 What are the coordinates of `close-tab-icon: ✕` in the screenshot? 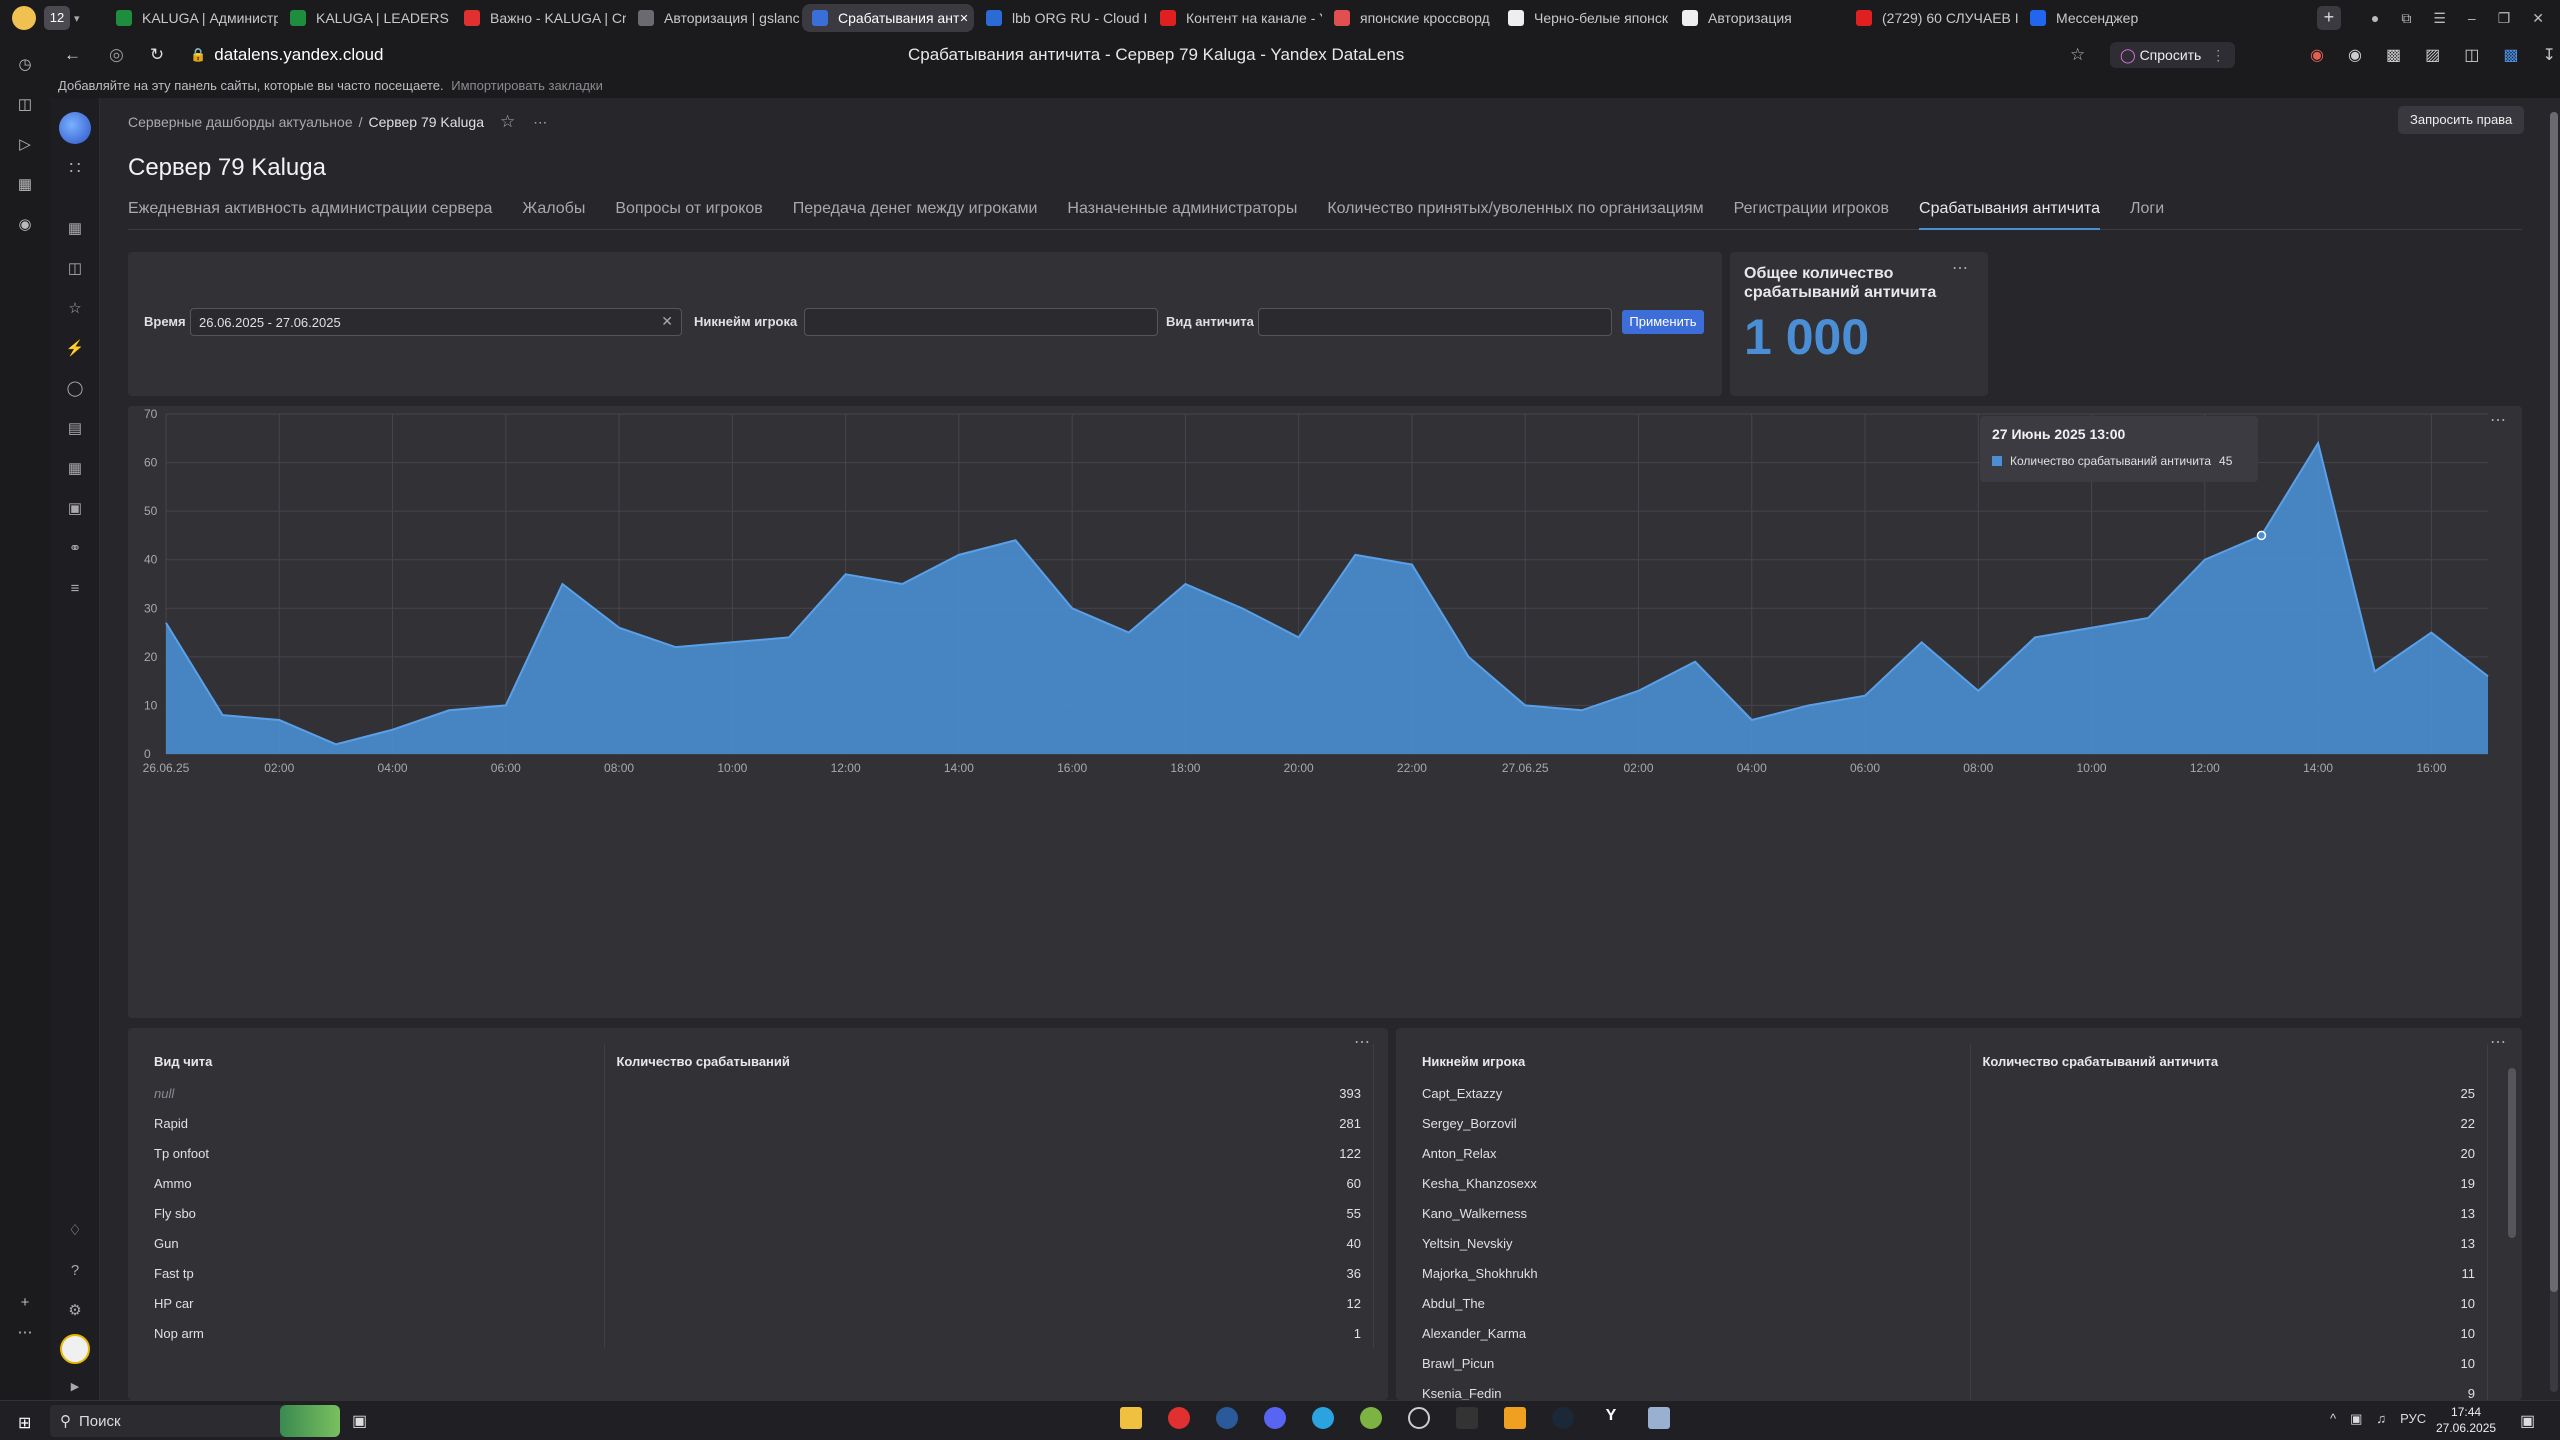 It's located at (963, 18).